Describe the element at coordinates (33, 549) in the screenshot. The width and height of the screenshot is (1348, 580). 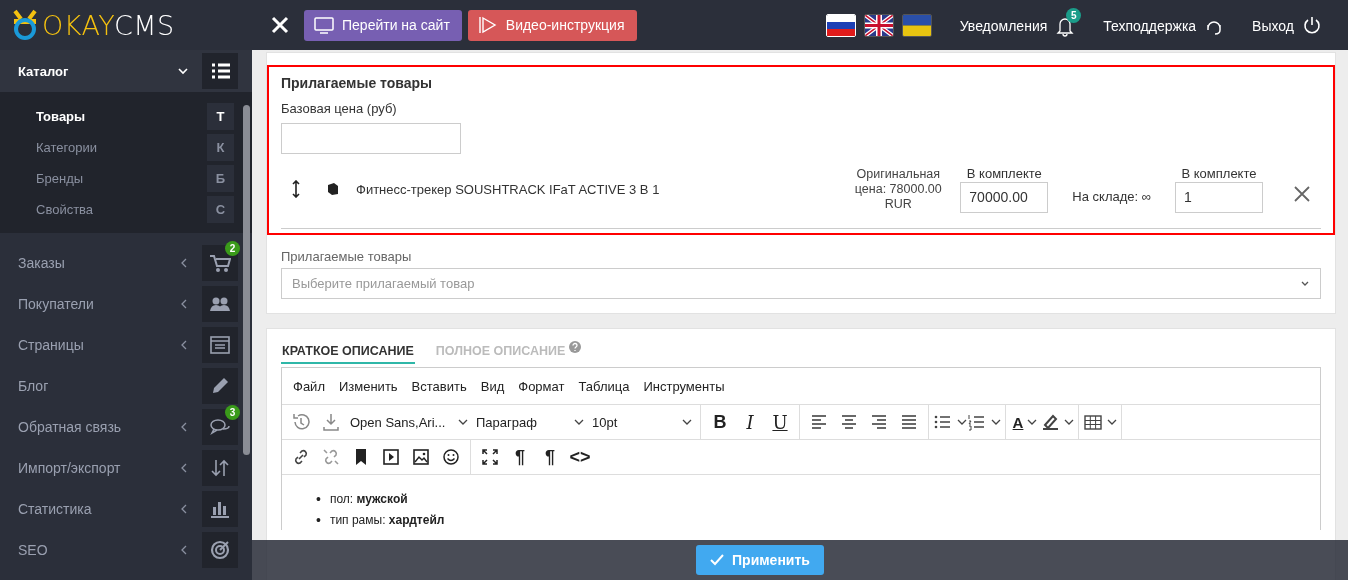
I see `menu-label: SEO` at that location.